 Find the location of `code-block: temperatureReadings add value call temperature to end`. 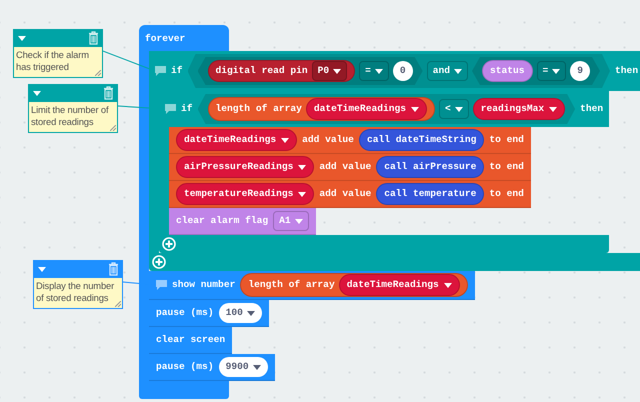

code-block: temperatureReadings add value call temperature to end is located at coordinates (350, 194).